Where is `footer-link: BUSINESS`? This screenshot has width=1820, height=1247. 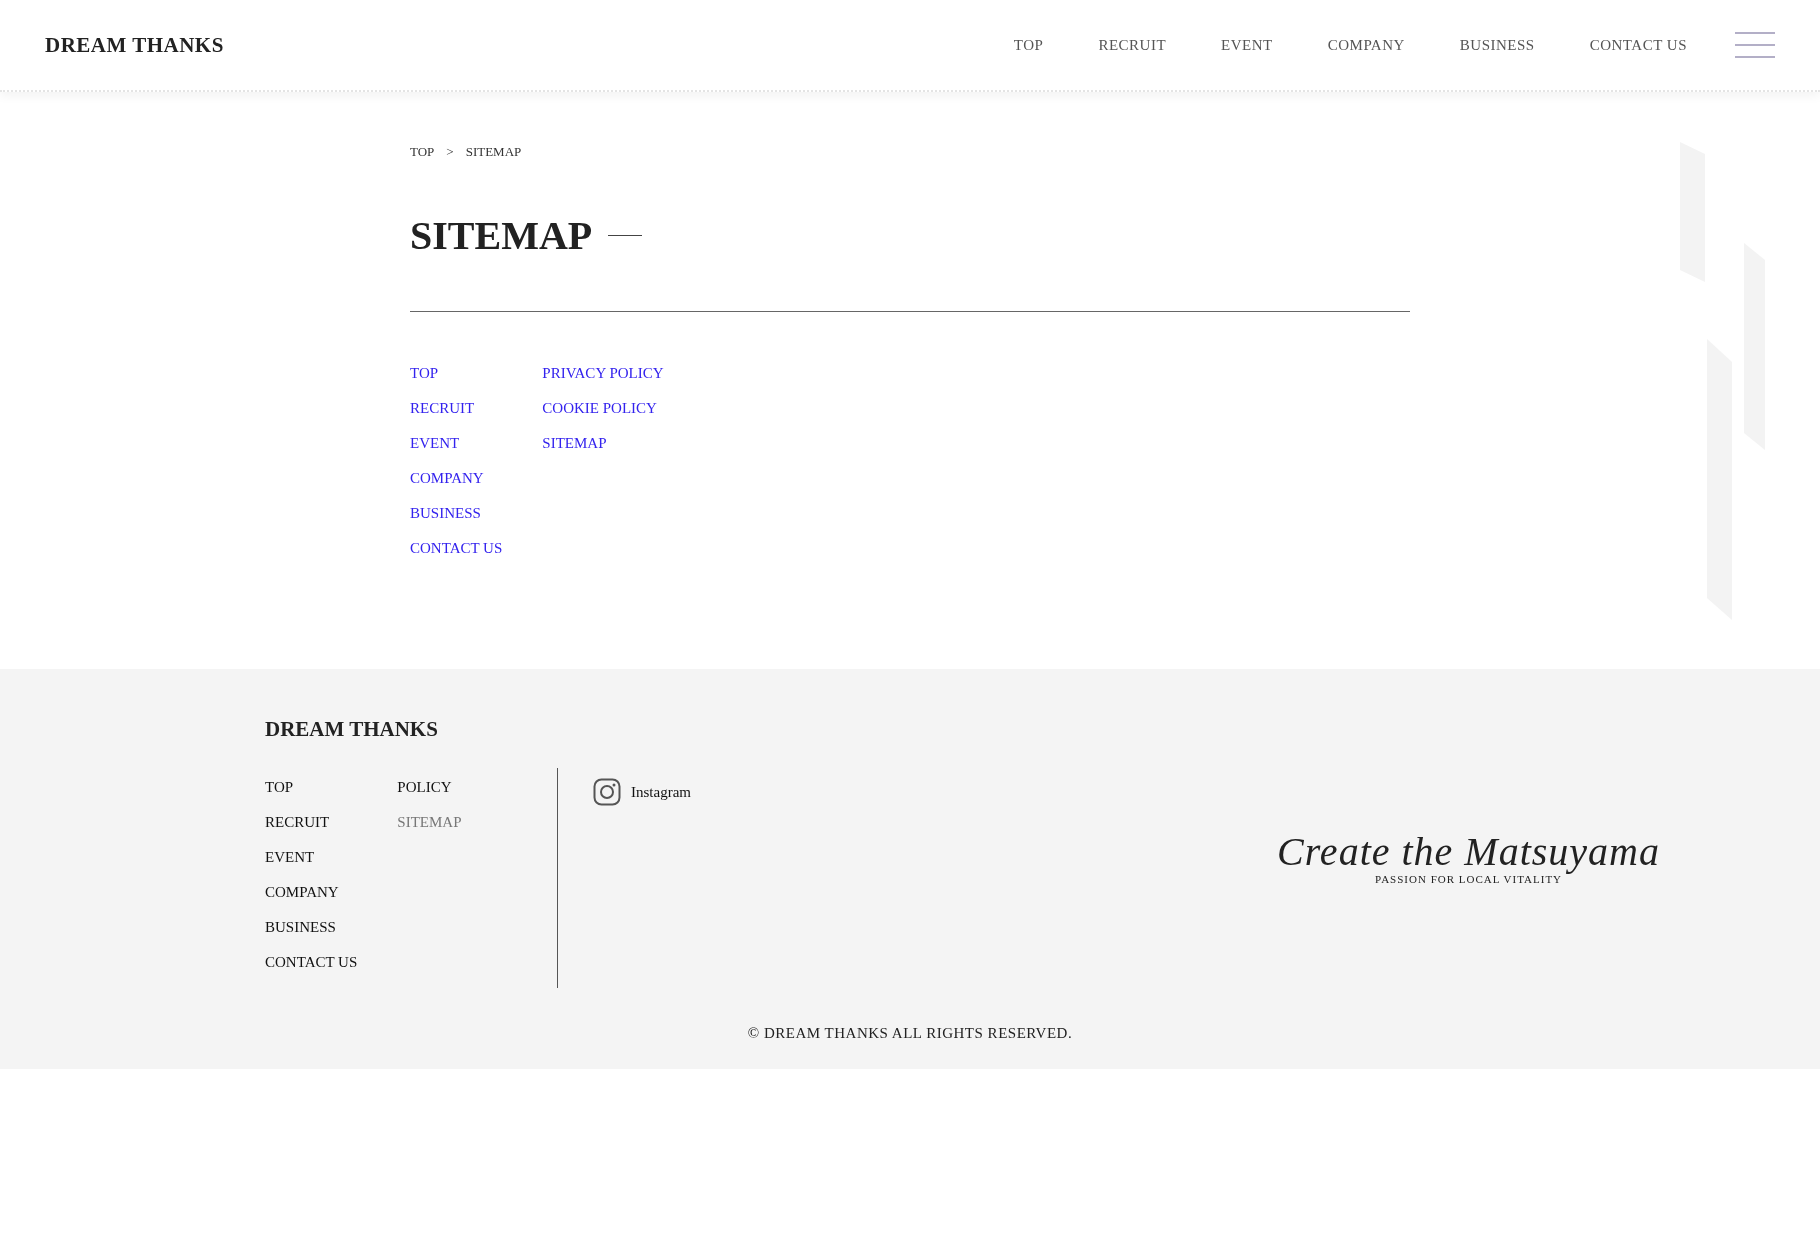 footer-link: BUSINESS is located at coordinates (311, 927).